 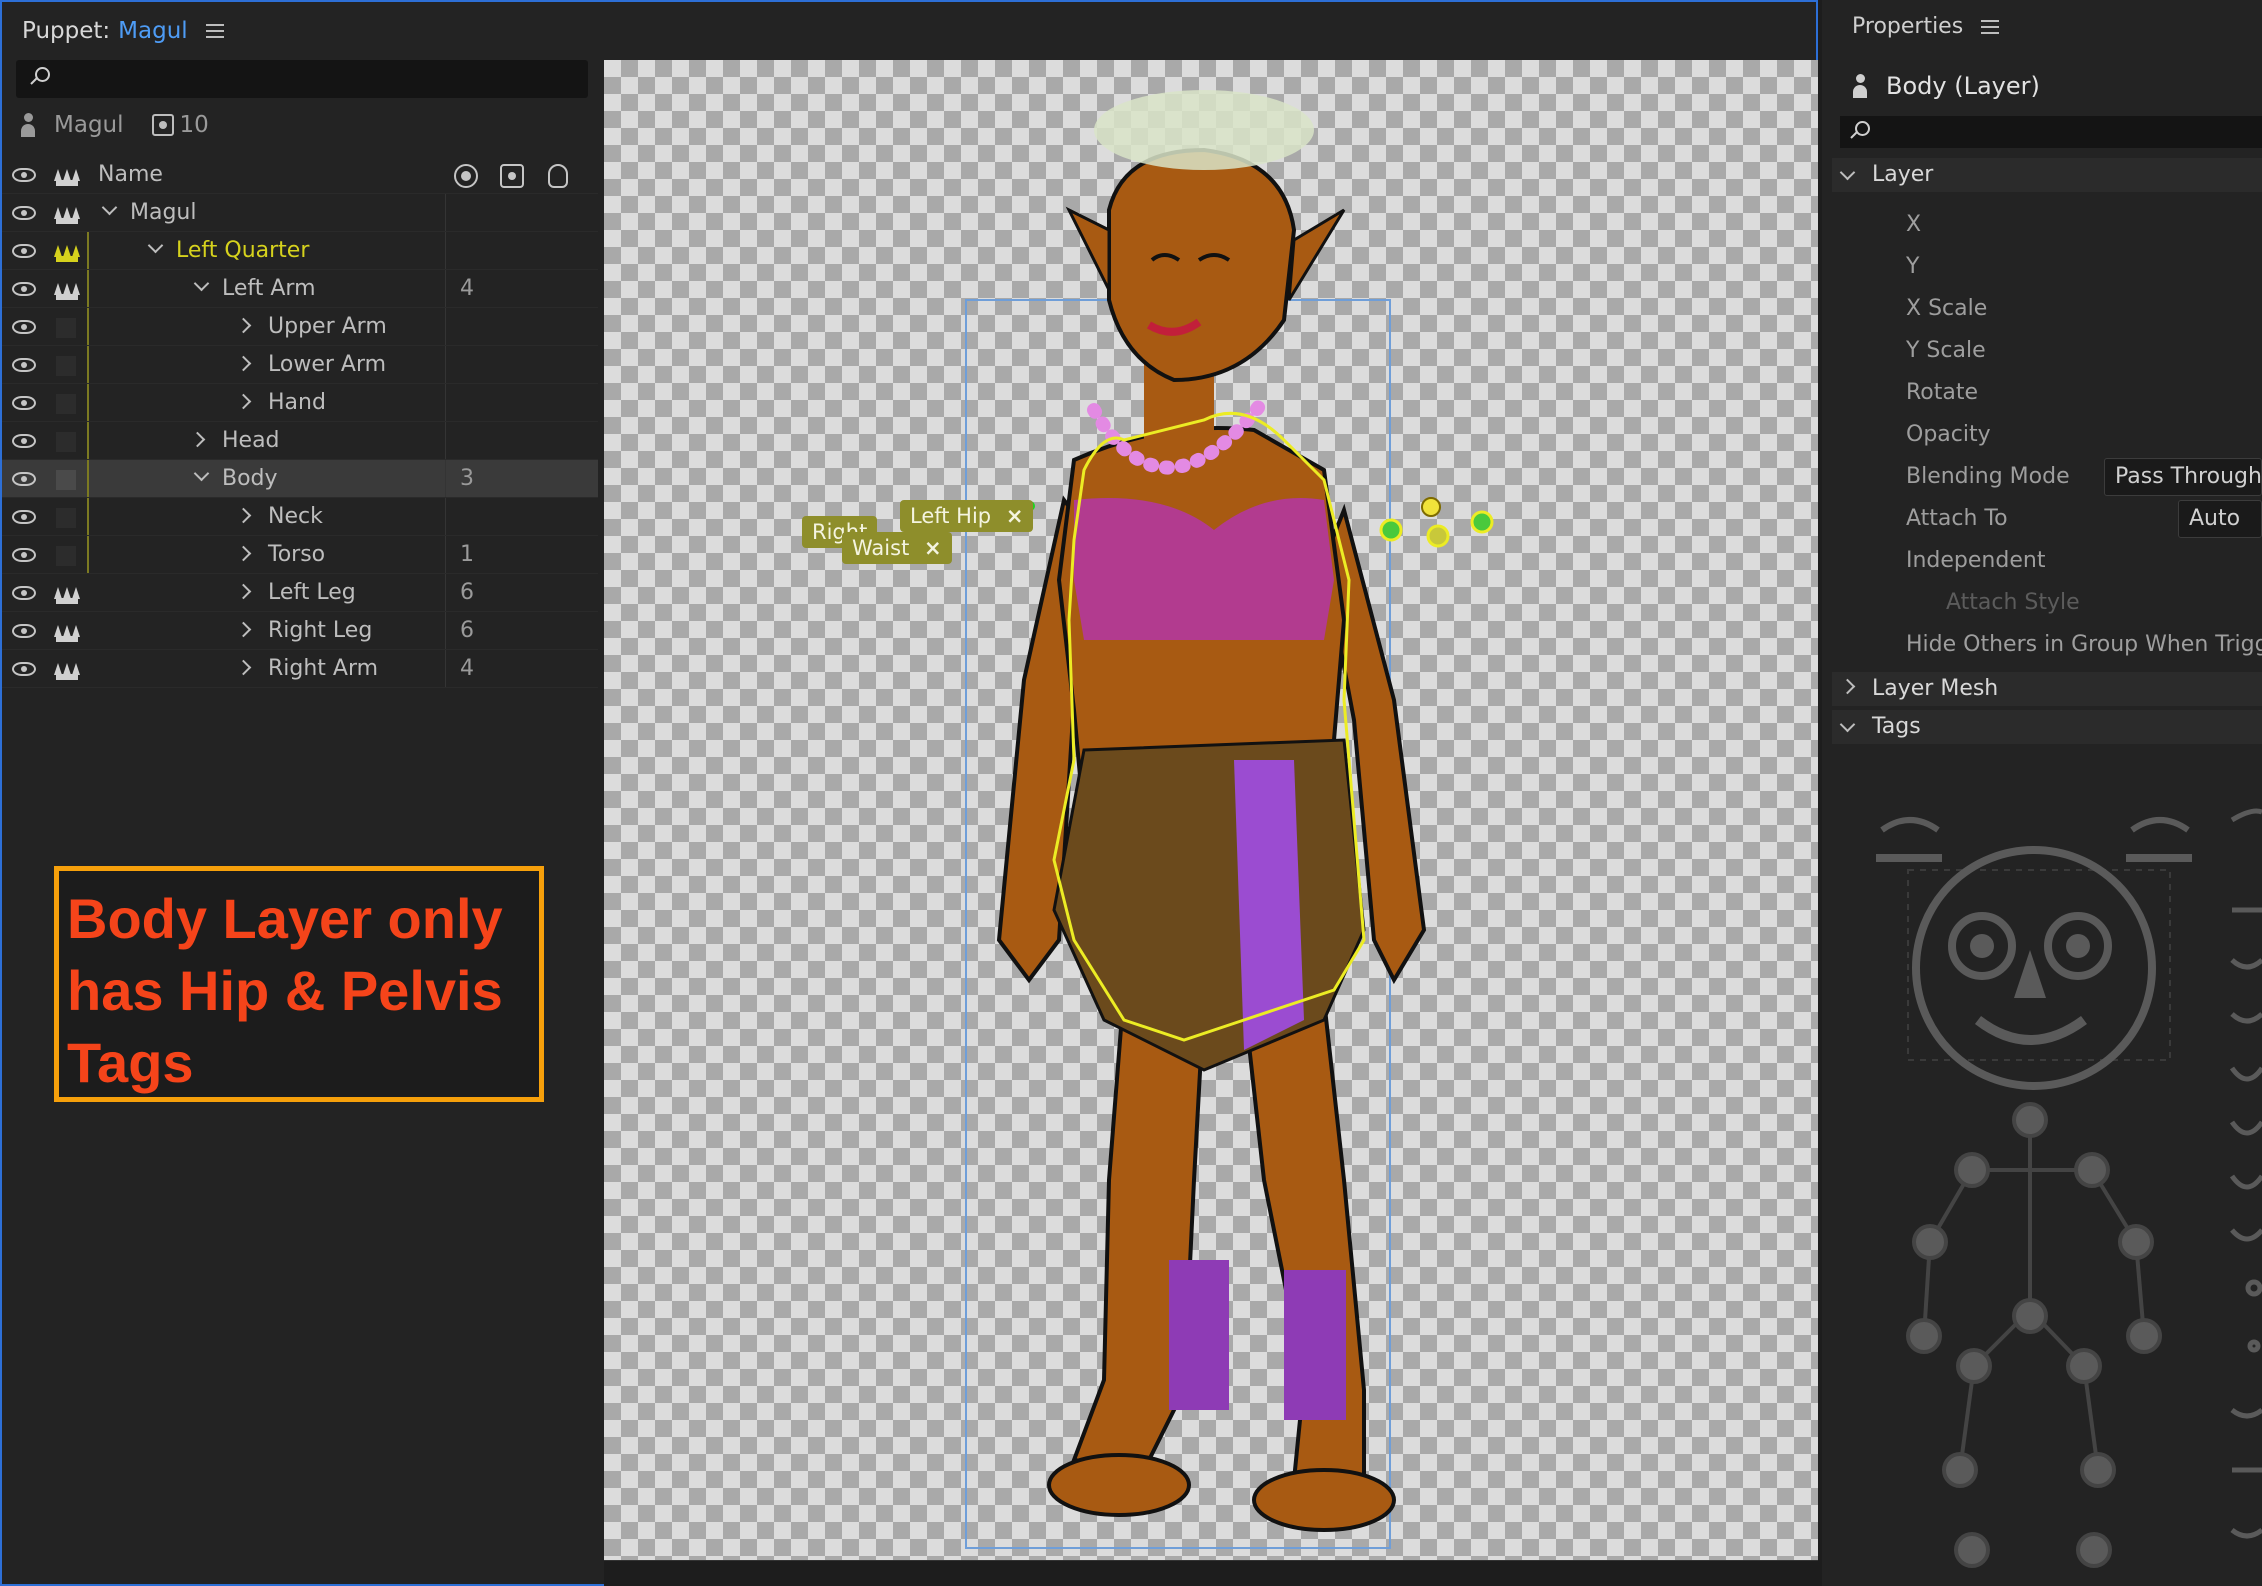 I want to click on left-foot-art, so click(x=1324, y=1500).